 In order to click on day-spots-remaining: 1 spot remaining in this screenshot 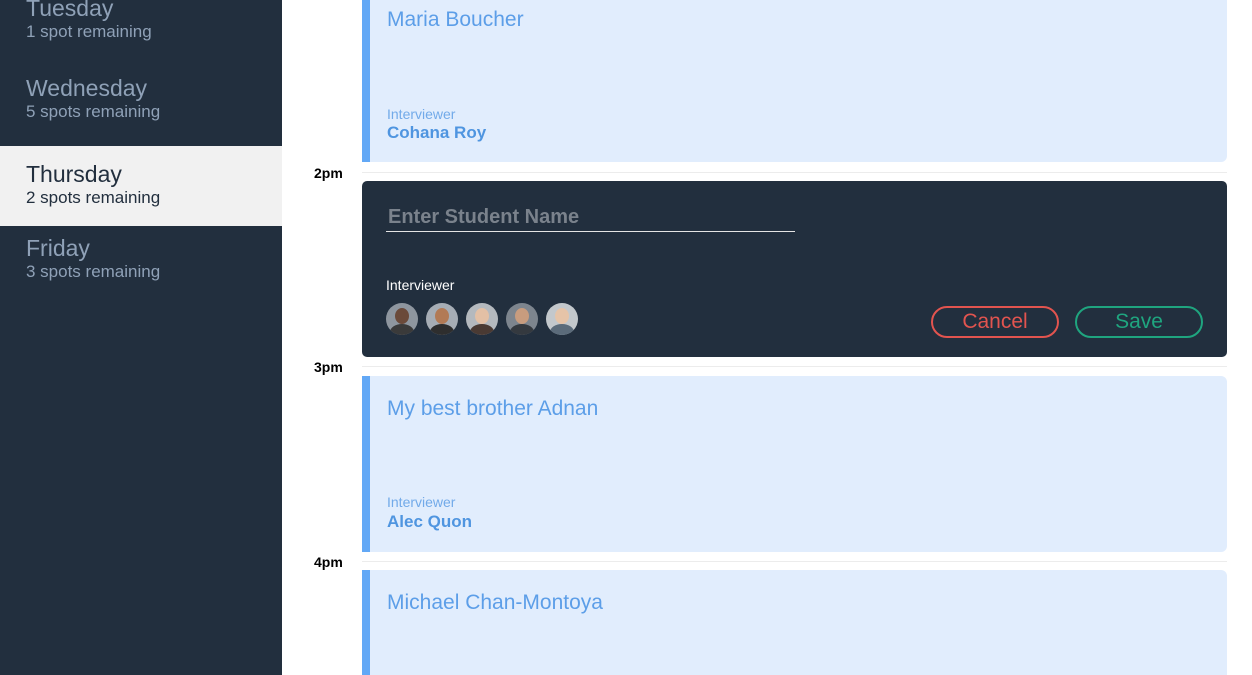, I will do `click(89, 31)`.